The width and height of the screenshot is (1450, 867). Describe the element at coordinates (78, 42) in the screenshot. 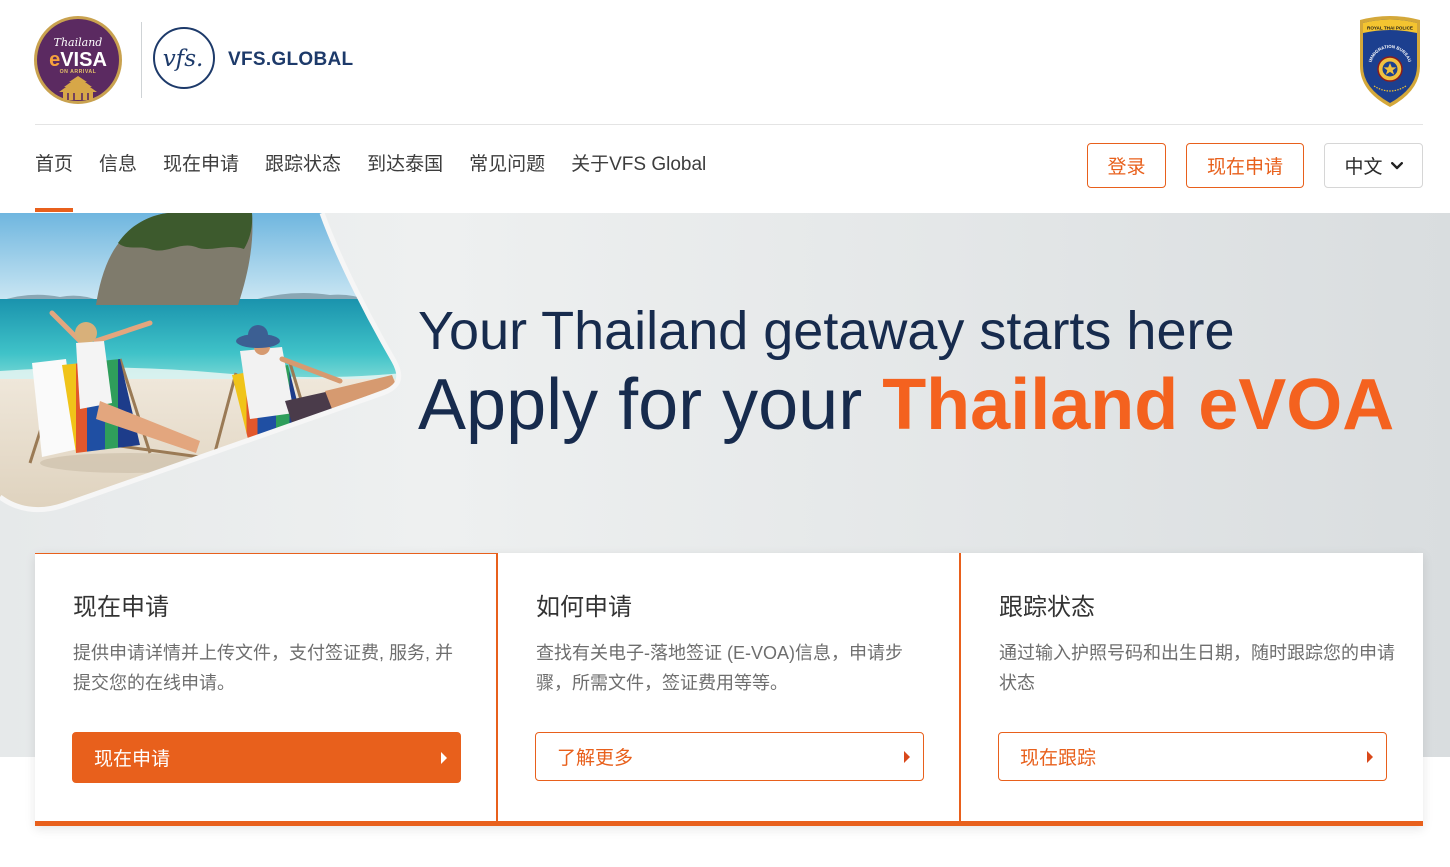

I see `evisa-logo-script: Thailand` at that location.